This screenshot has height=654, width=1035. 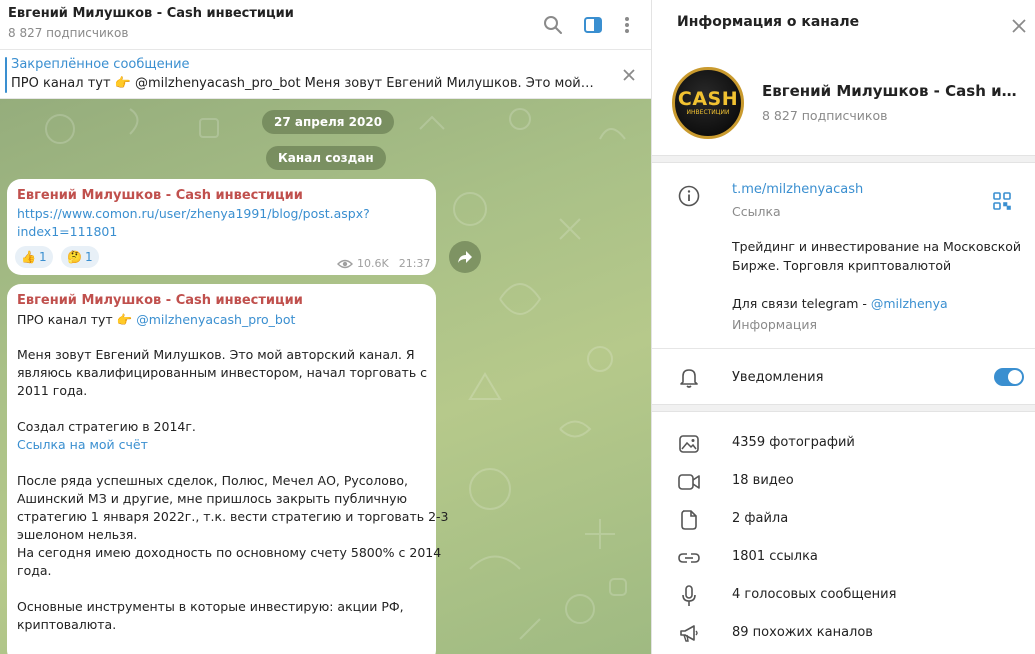 What do you see at coordinates (689, 378) in the screenshot?
I see `bell-icon` at bounding box center [689, 378].